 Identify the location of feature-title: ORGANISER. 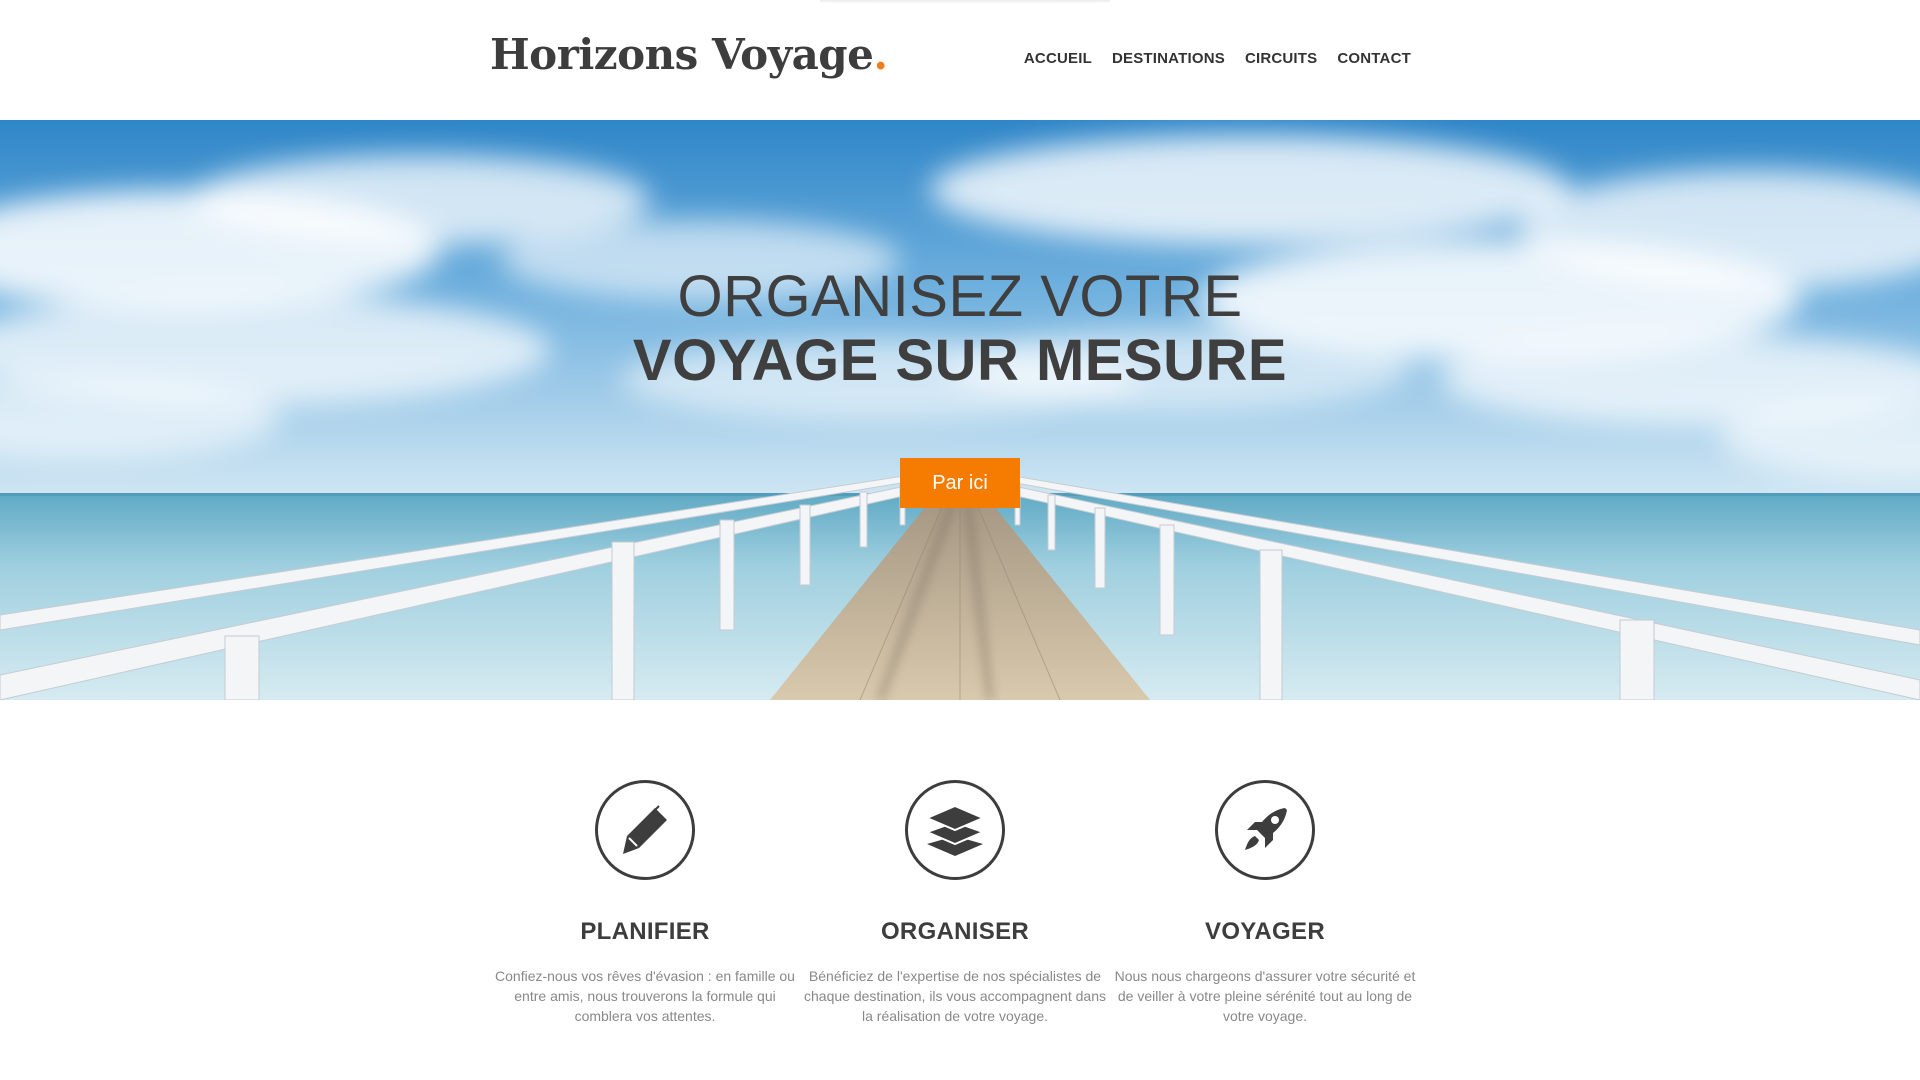
(955, 931).